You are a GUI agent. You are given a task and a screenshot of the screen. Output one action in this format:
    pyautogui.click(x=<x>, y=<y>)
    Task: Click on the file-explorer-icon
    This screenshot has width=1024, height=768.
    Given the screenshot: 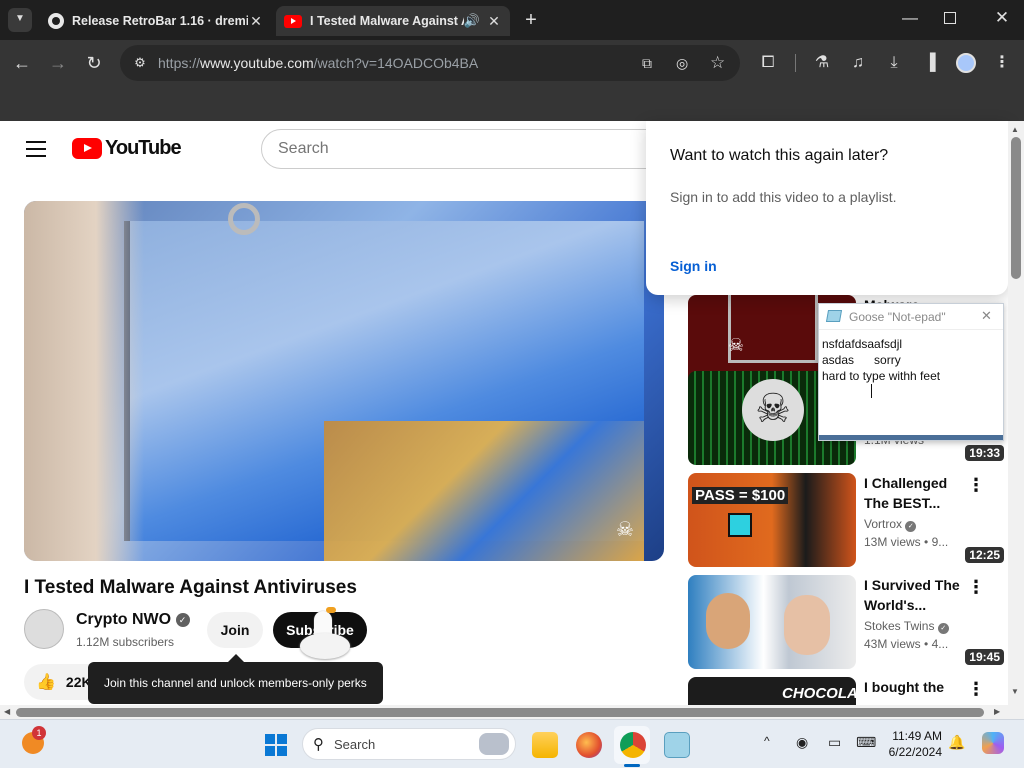 What is the action you would take?
    pyautogui.click(x=545, y=745)
    